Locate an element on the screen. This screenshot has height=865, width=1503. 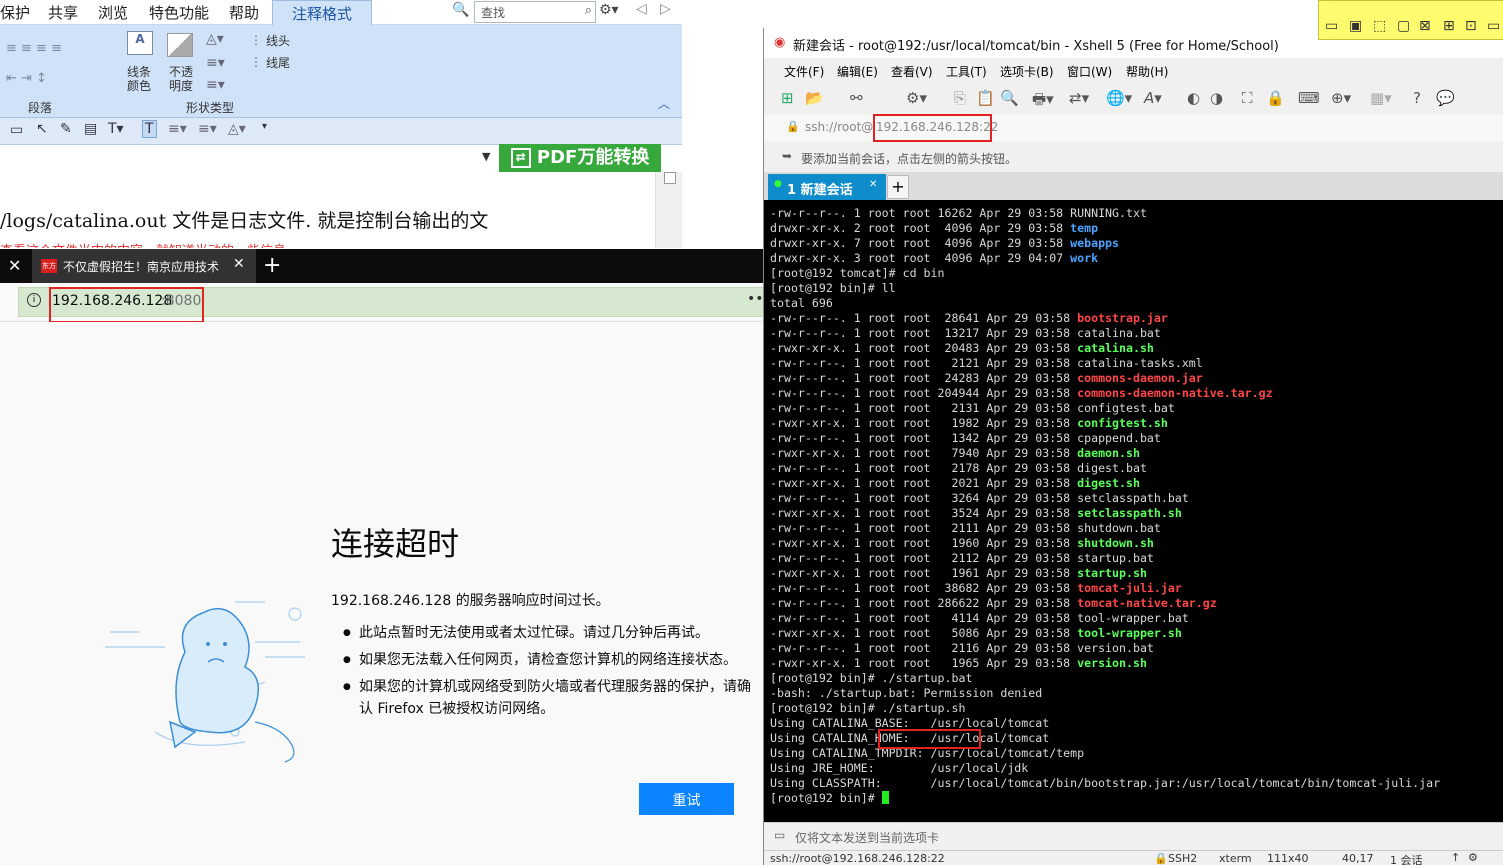
terminal-scrollbar is located at coordinates (1500, 511).